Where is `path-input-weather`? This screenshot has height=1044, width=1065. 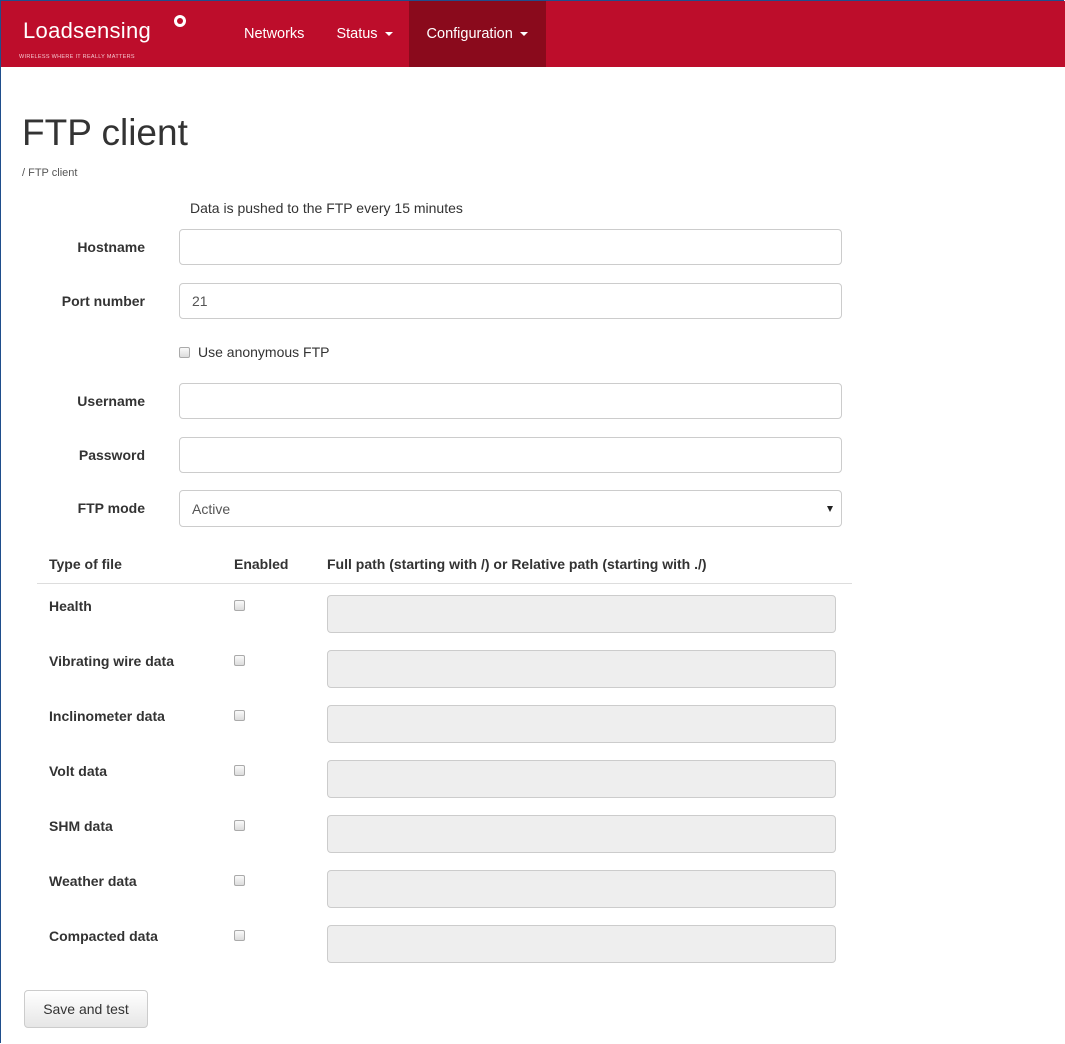
path-input-weather is located at coordinates (581, 889).